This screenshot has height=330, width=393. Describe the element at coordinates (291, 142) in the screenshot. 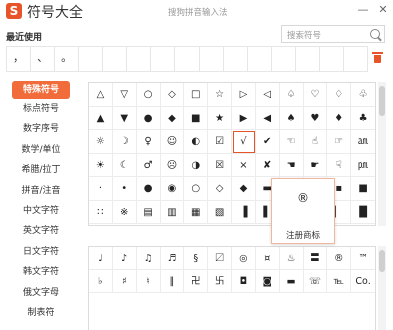

I see `symbol-cell: ☜` at that location.